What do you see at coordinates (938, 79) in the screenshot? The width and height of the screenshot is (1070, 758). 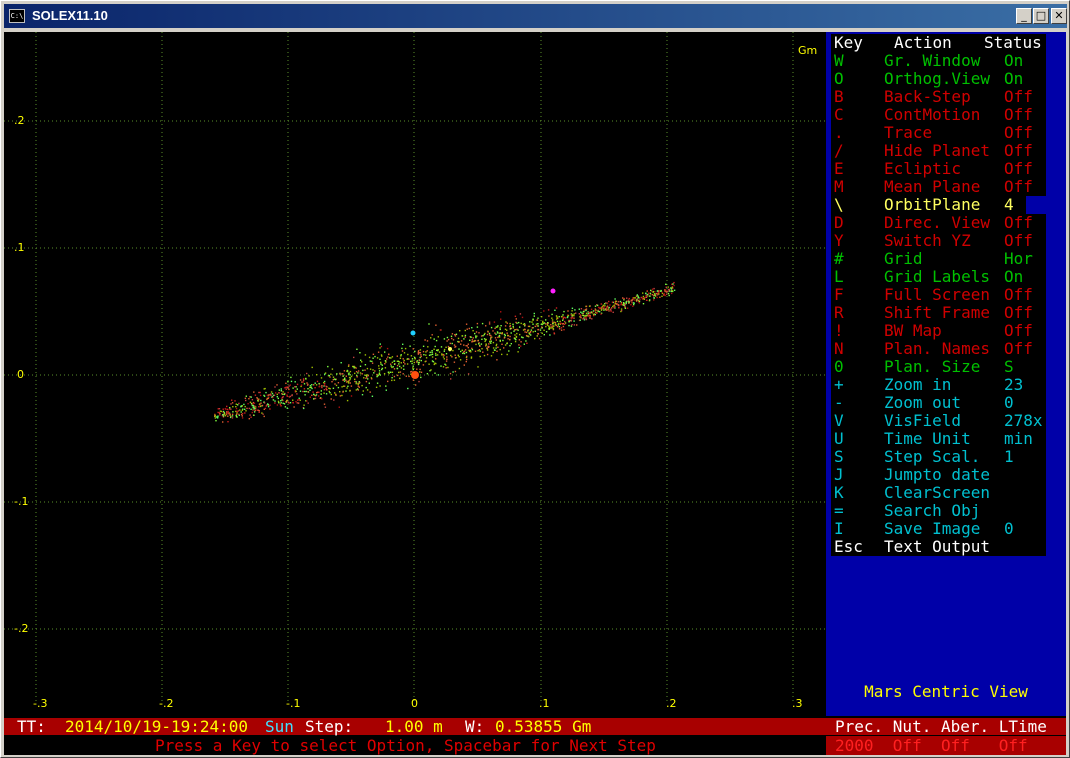 I see `menu-item: O Orthog.View On` at bounding box center [938, 79].